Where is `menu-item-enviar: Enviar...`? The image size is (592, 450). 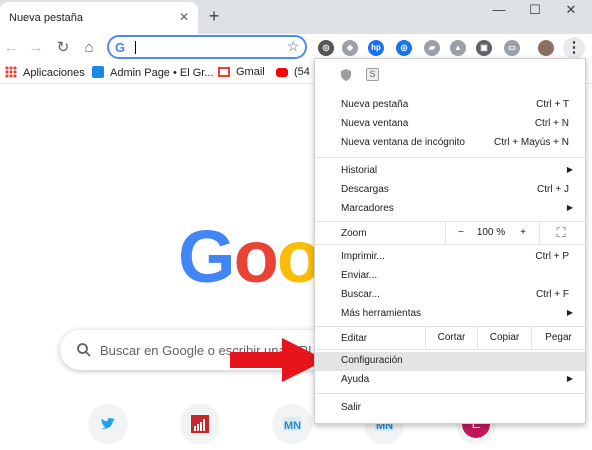 menu-item-enviar: Enviar... is located at coordinates (450, 276).